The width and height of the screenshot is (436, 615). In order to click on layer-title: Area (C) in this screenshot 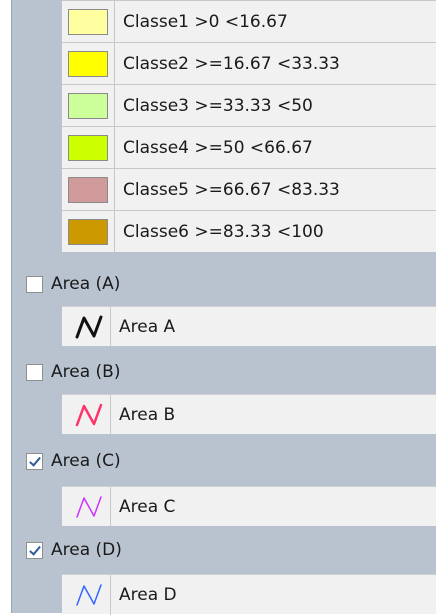, I will do `click(86, 461)`.